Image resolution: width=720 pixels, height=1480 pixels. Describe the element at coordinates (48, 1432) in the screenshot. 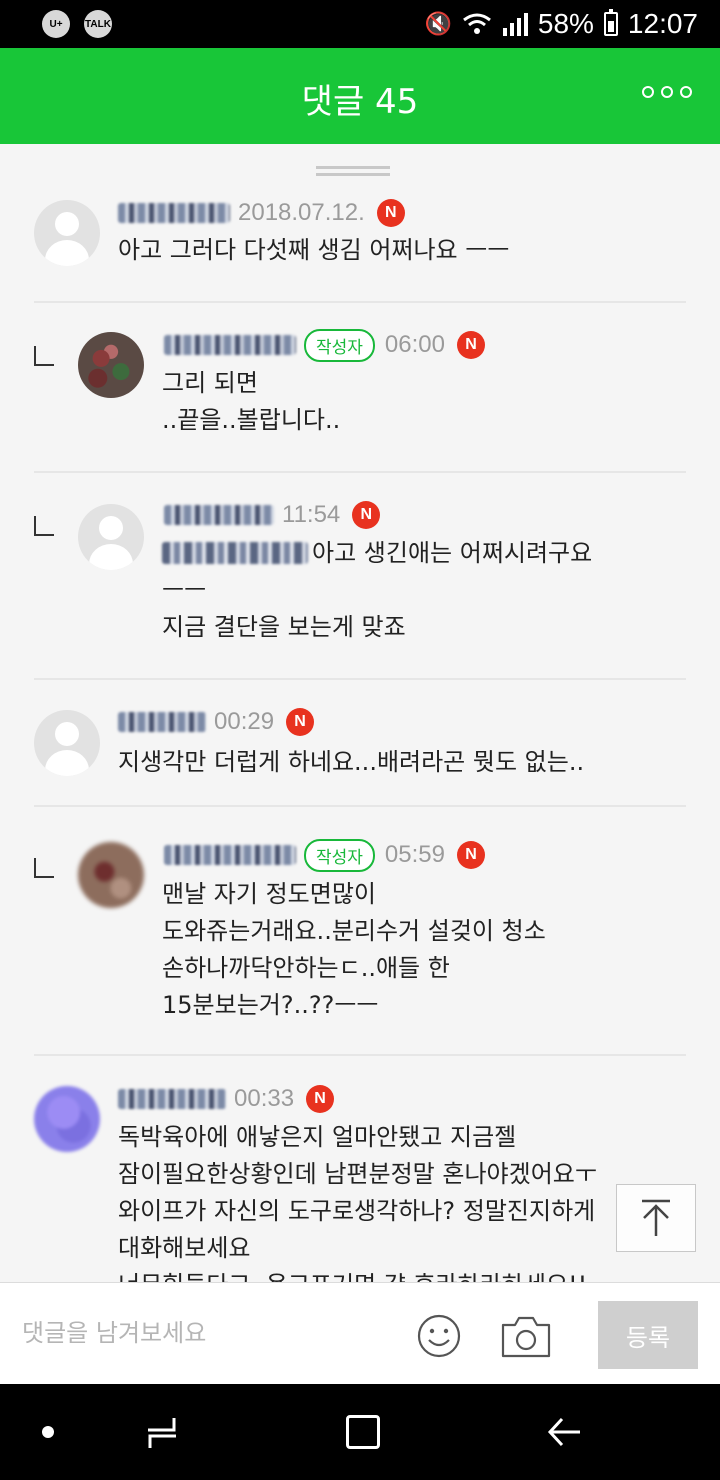

I see `home-dot-icon` at that location.